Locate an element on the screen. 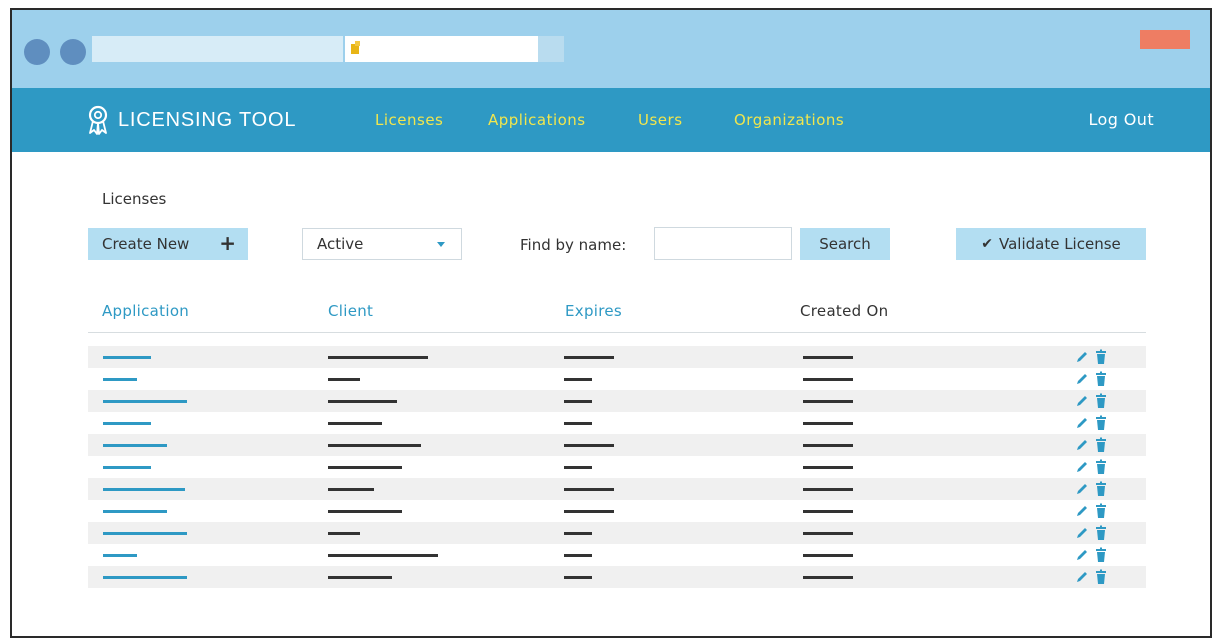  nav-licenses: Licenses is located at coordinates (409, 120).